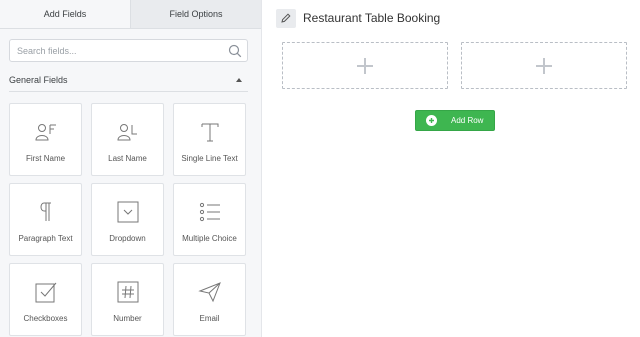 This screenshot has width=640, height=337. What do you see at coordinates (45, 238) in the screenshot?
I see `field-label: Paragraph Text` at bounding box center [45, 238].